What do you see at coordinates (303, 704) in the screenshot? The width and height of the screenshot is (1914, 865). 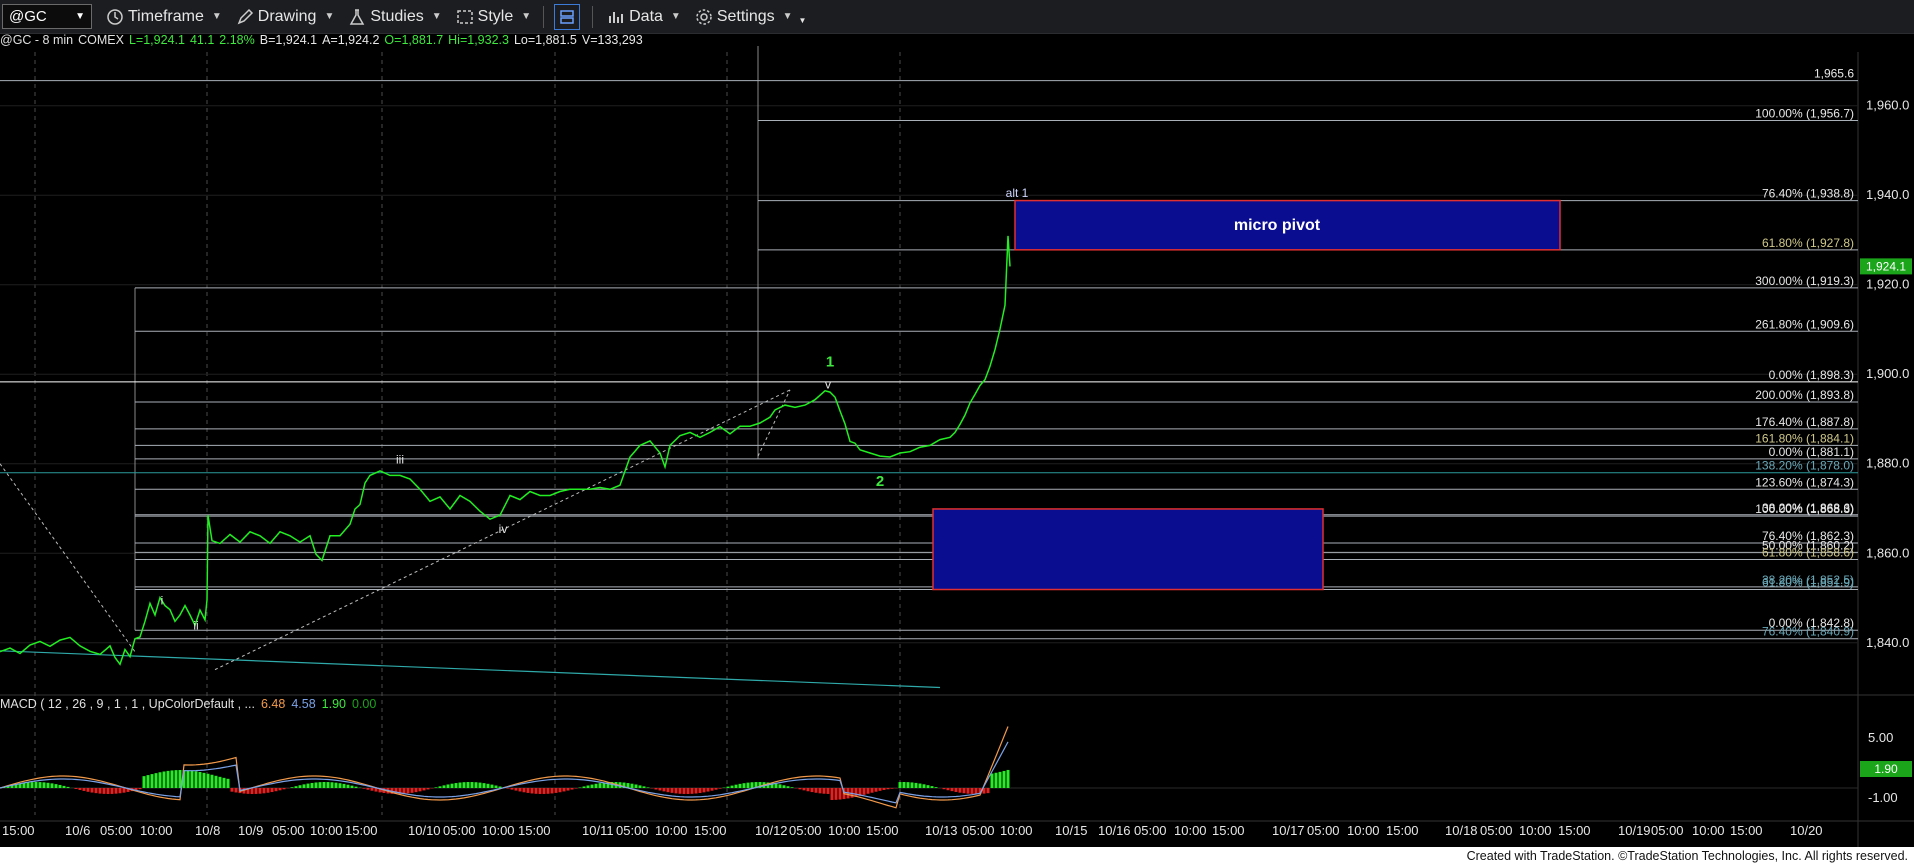 I see `macd-avg-value: 4.58` at bounding box center [303, 704].